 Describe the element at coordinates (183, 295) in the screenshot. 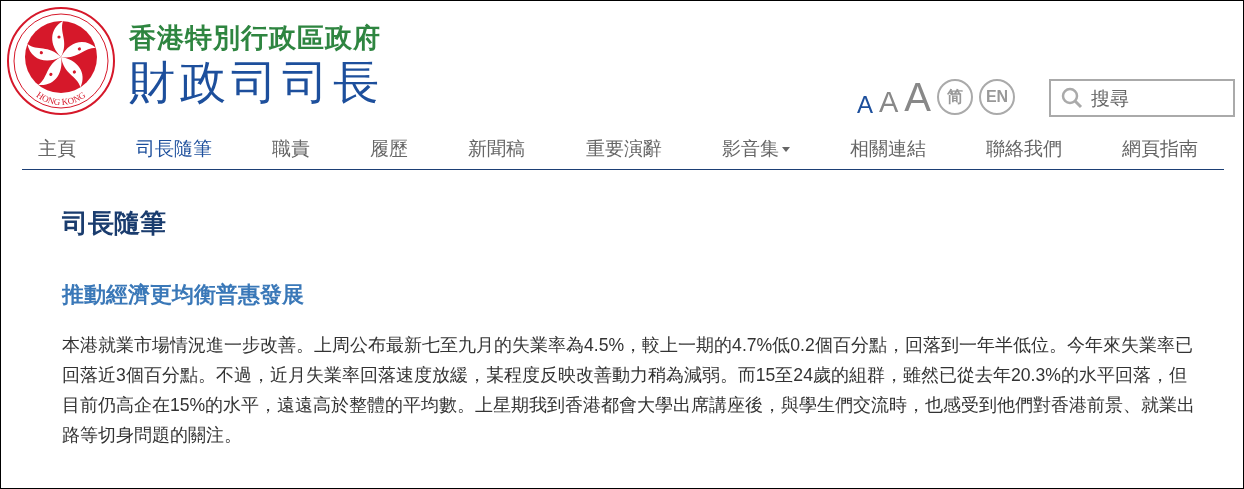

I see `article-title: 推動經濟更均衡普惠發展` at that location.